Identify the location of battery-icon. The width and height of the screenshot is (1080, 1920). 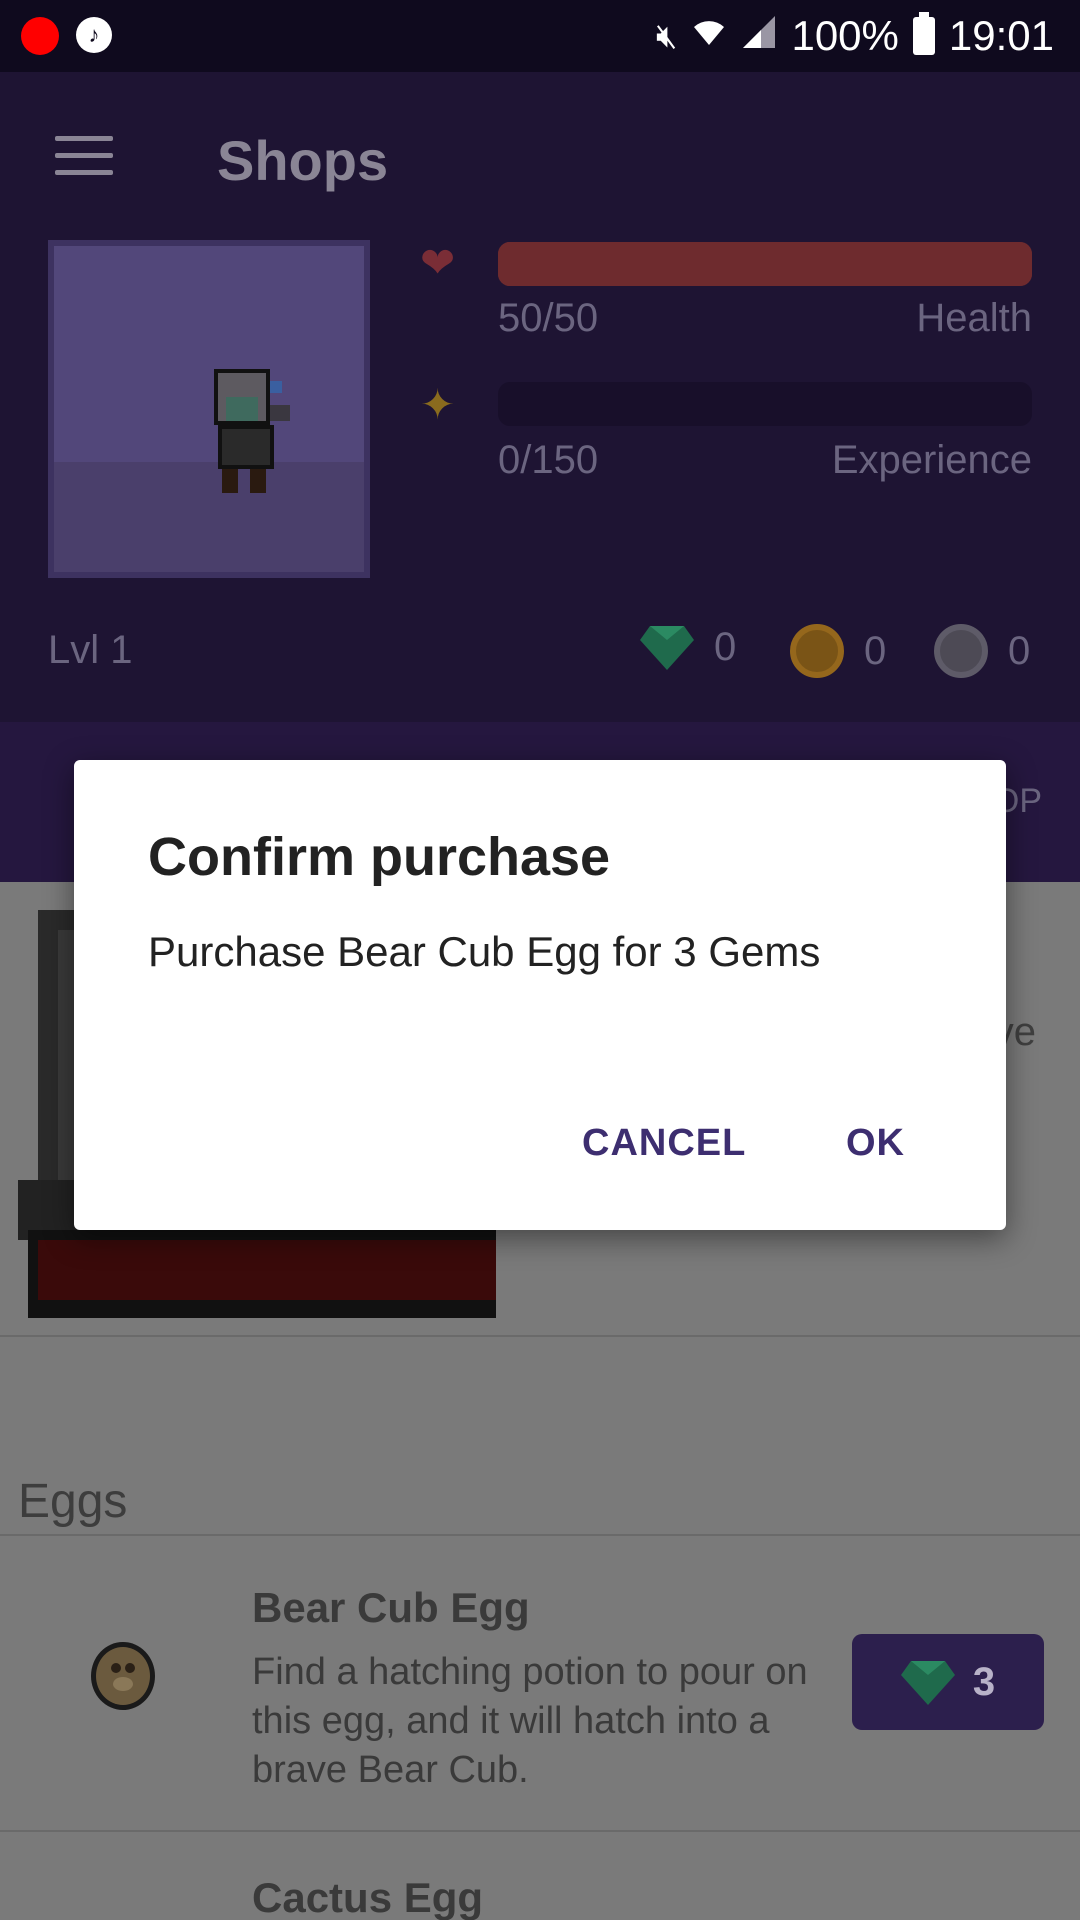
(923, 33).